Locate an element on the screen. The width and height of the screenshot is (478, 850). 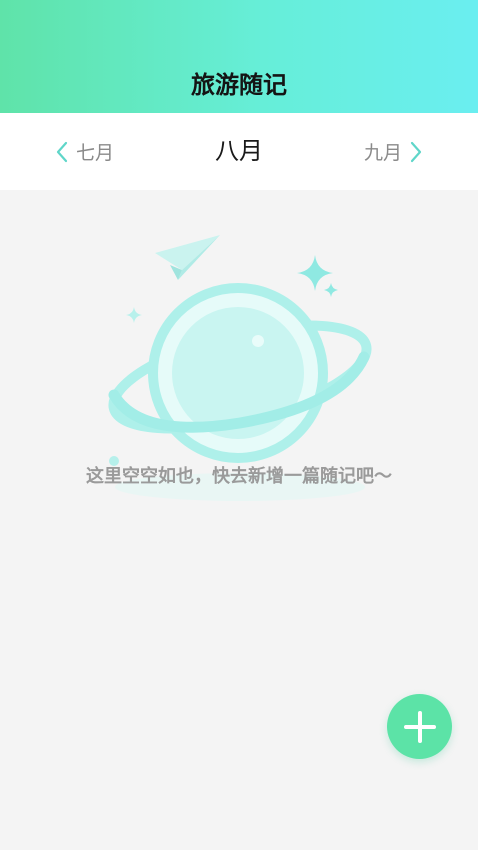
header: 旅游随记 is located at coordinates (239, 56).